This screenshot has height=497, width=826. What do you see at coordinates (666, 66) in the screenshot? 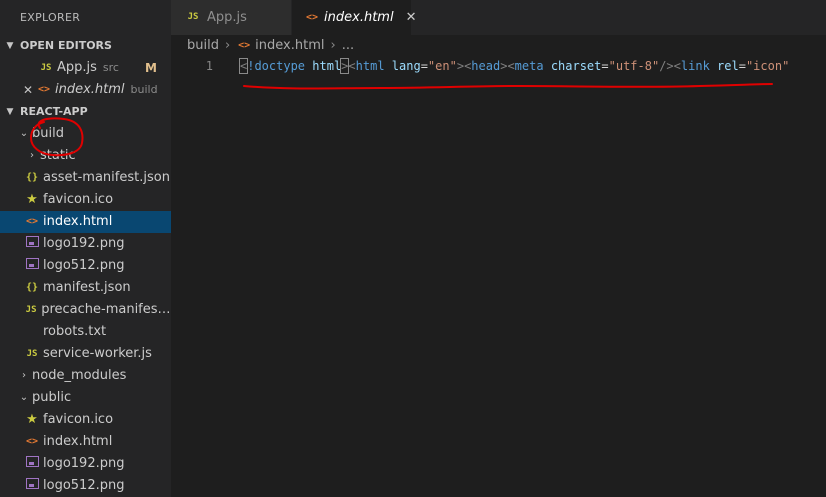
I see `code-token: />` at bounding box center [666, 66].